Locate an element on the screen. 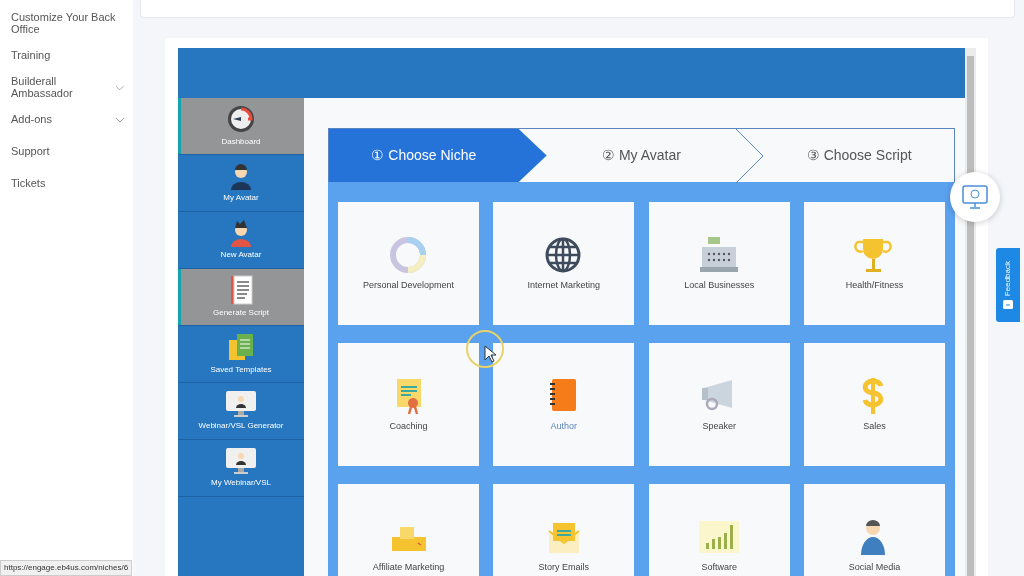 The width and height of the screenshot is (1024, 576). niche-tile: Coaching is located at coordinates (408, 404).